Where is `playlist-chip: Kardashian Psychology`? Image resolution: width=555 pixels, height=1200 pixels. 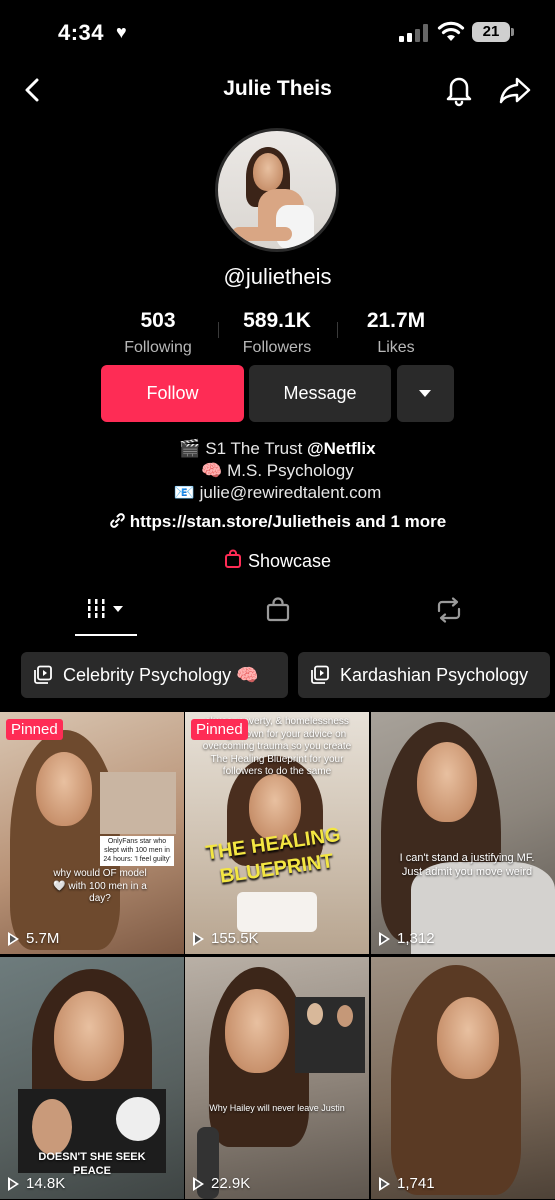 playlist-chip: Kardashian Psychology is located at coordinates (424, 675).